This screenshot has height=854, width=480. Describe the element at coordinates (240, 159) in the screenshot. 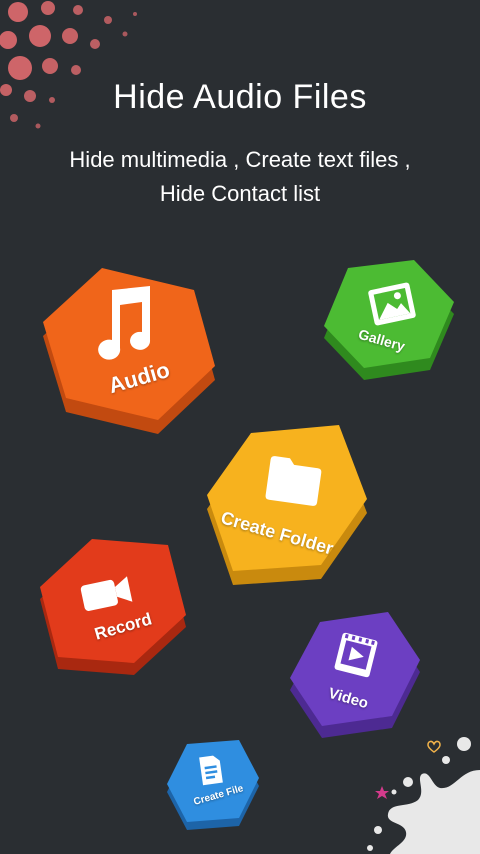

I see `subtitle-line-1: Hide multimedia , Create text files ,` at that location.